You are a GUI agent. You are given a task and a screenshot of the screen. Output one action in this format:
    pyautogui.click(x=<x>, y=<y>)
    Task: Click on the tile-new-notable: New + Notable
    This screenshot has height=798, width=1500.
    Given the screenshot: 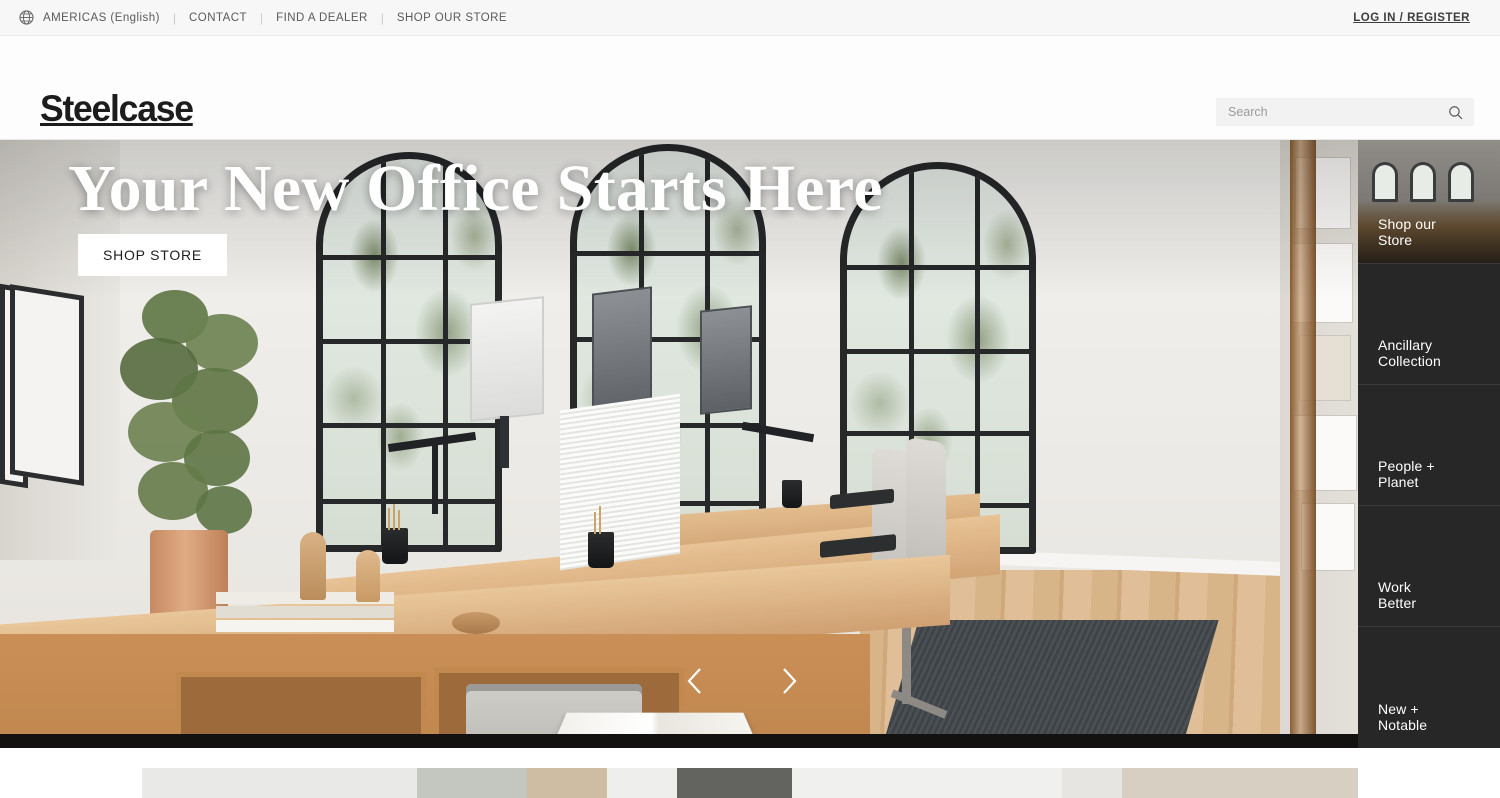 What is the action you would take?
    pyautogui.click(x=1429, y=687)
    